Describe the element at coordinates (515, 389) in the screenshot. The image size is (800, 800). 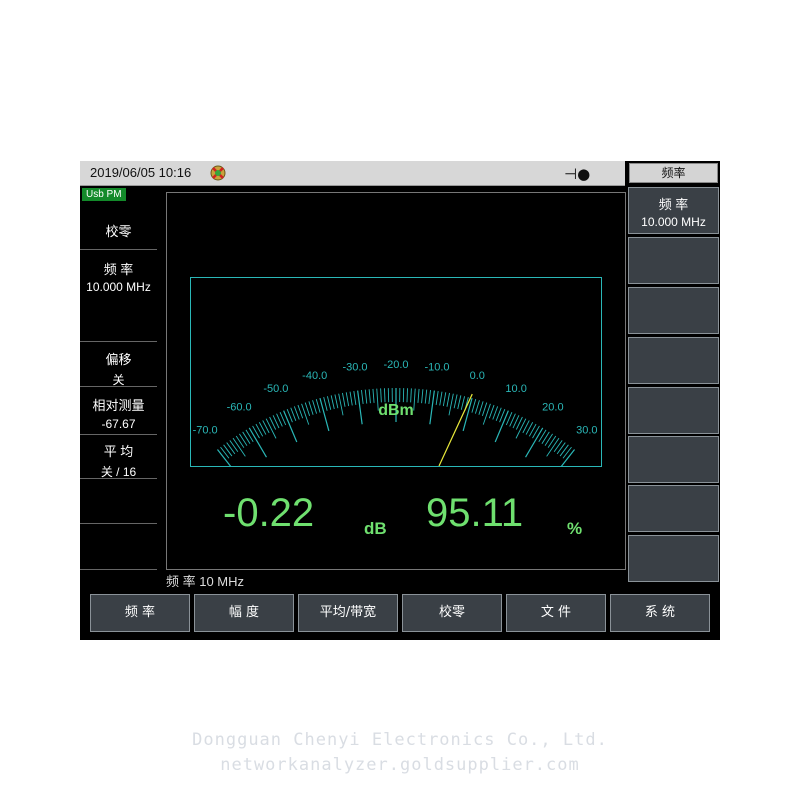
I see `meter-scale-label: 10.0` at that location.